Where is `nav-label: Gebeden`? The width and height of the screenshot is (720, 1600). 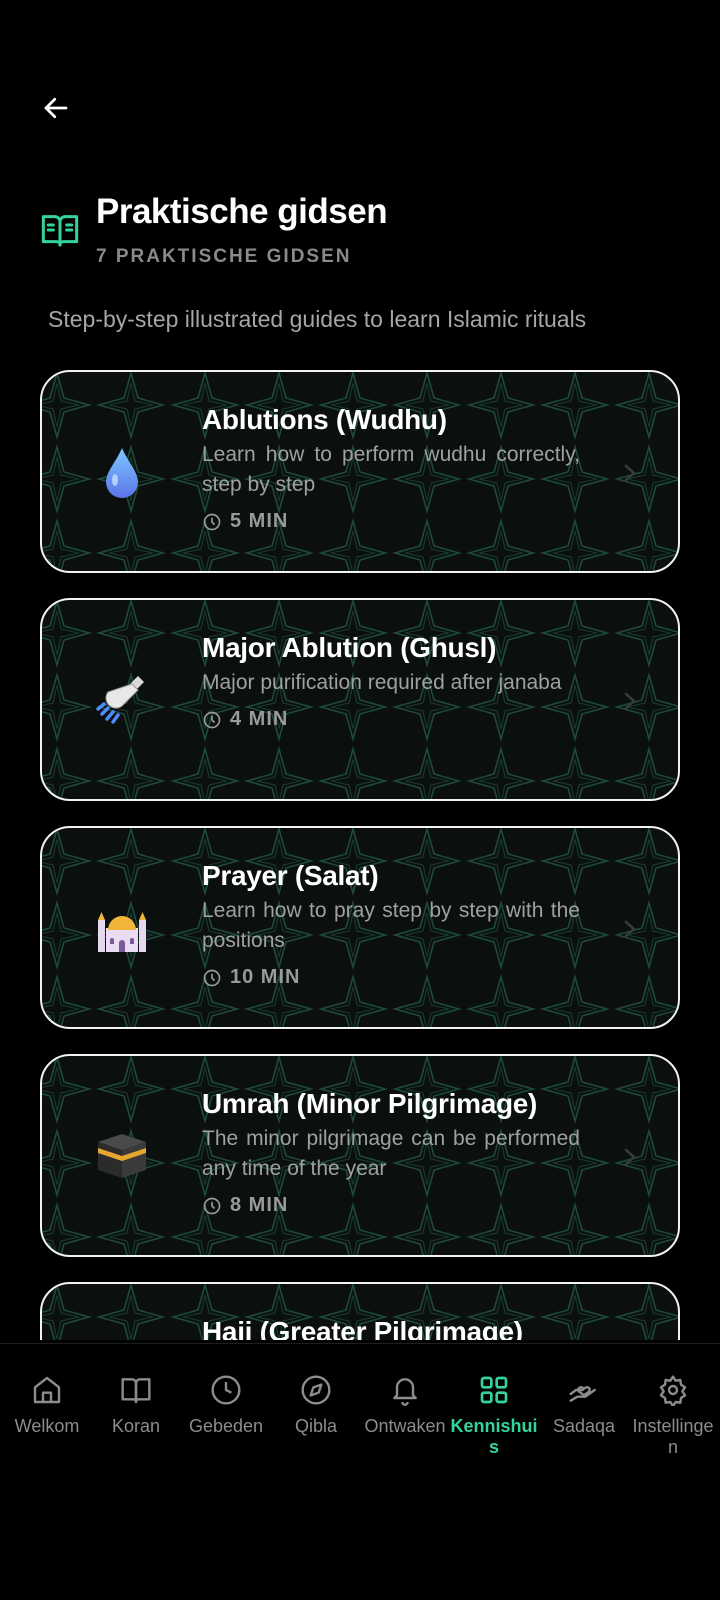
nav-label: Gebeden is located at coordinates (226, 1426).